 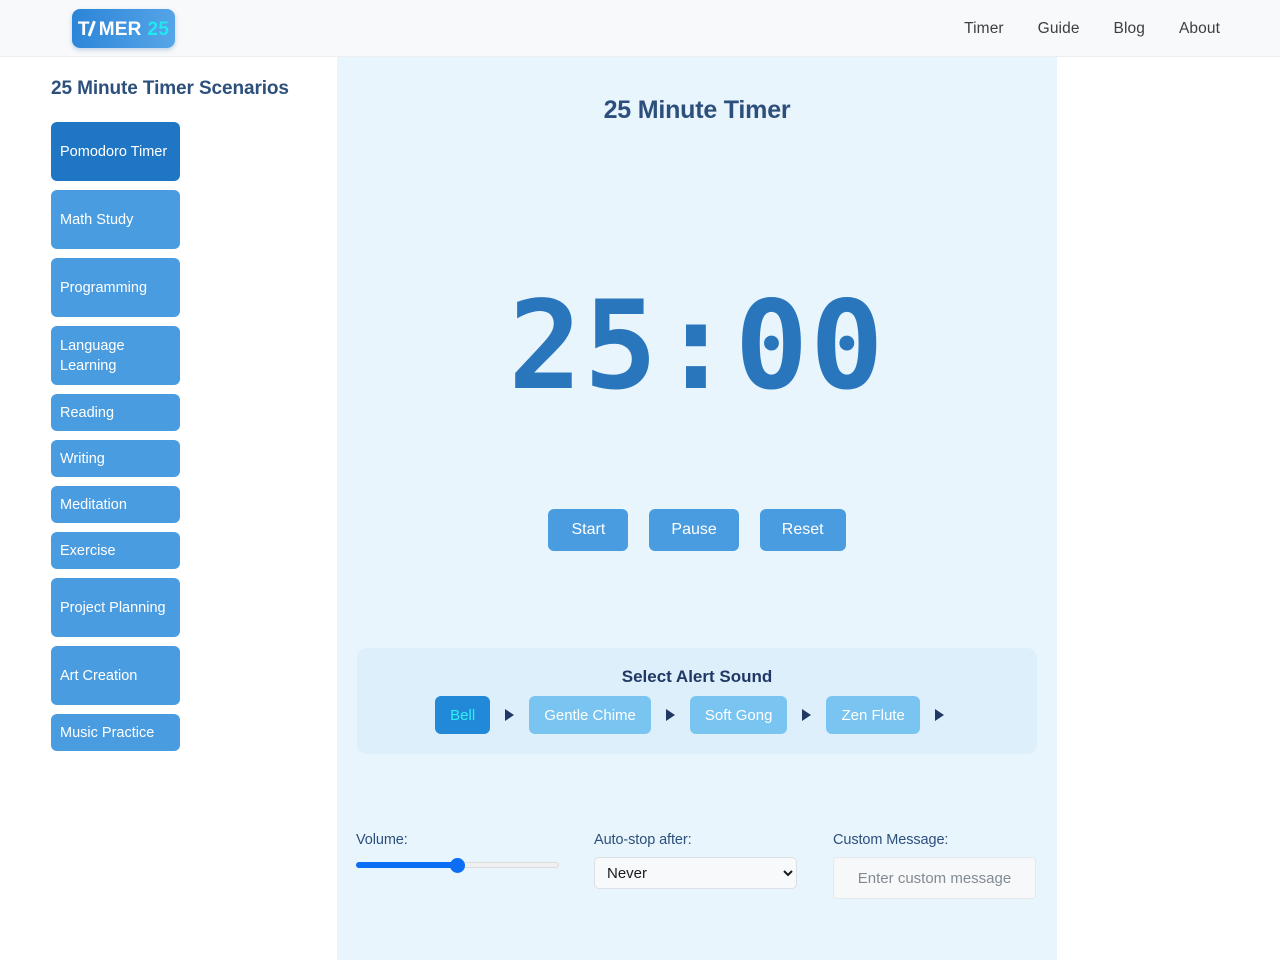 I want to click on play-icon-zen-flute, so click(x=939, y=715).